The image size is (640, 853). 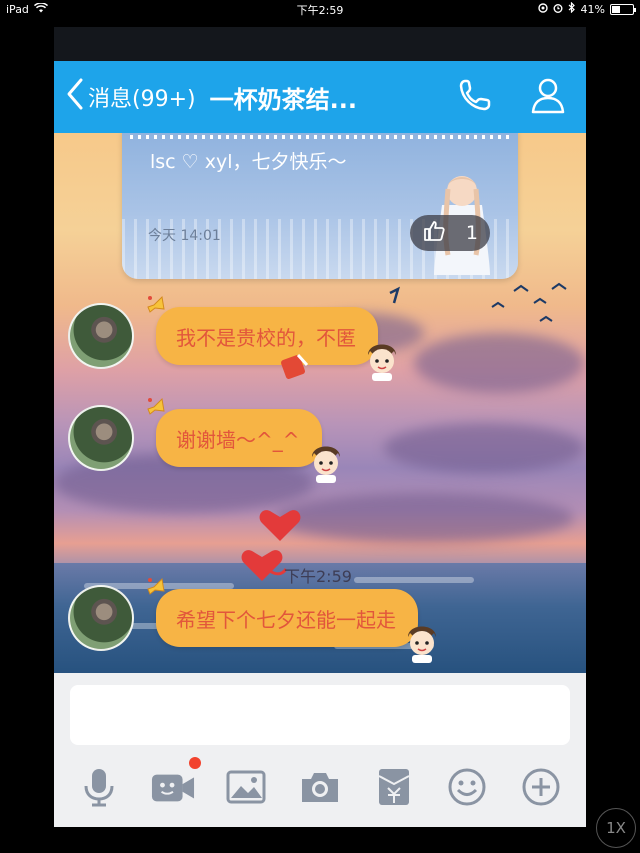 I want to click on message-input, so click(x=320, y=715).